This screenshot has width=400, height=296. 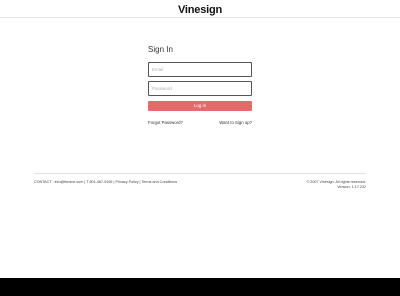 I want to click on email-field, so click(x=200, y=69).